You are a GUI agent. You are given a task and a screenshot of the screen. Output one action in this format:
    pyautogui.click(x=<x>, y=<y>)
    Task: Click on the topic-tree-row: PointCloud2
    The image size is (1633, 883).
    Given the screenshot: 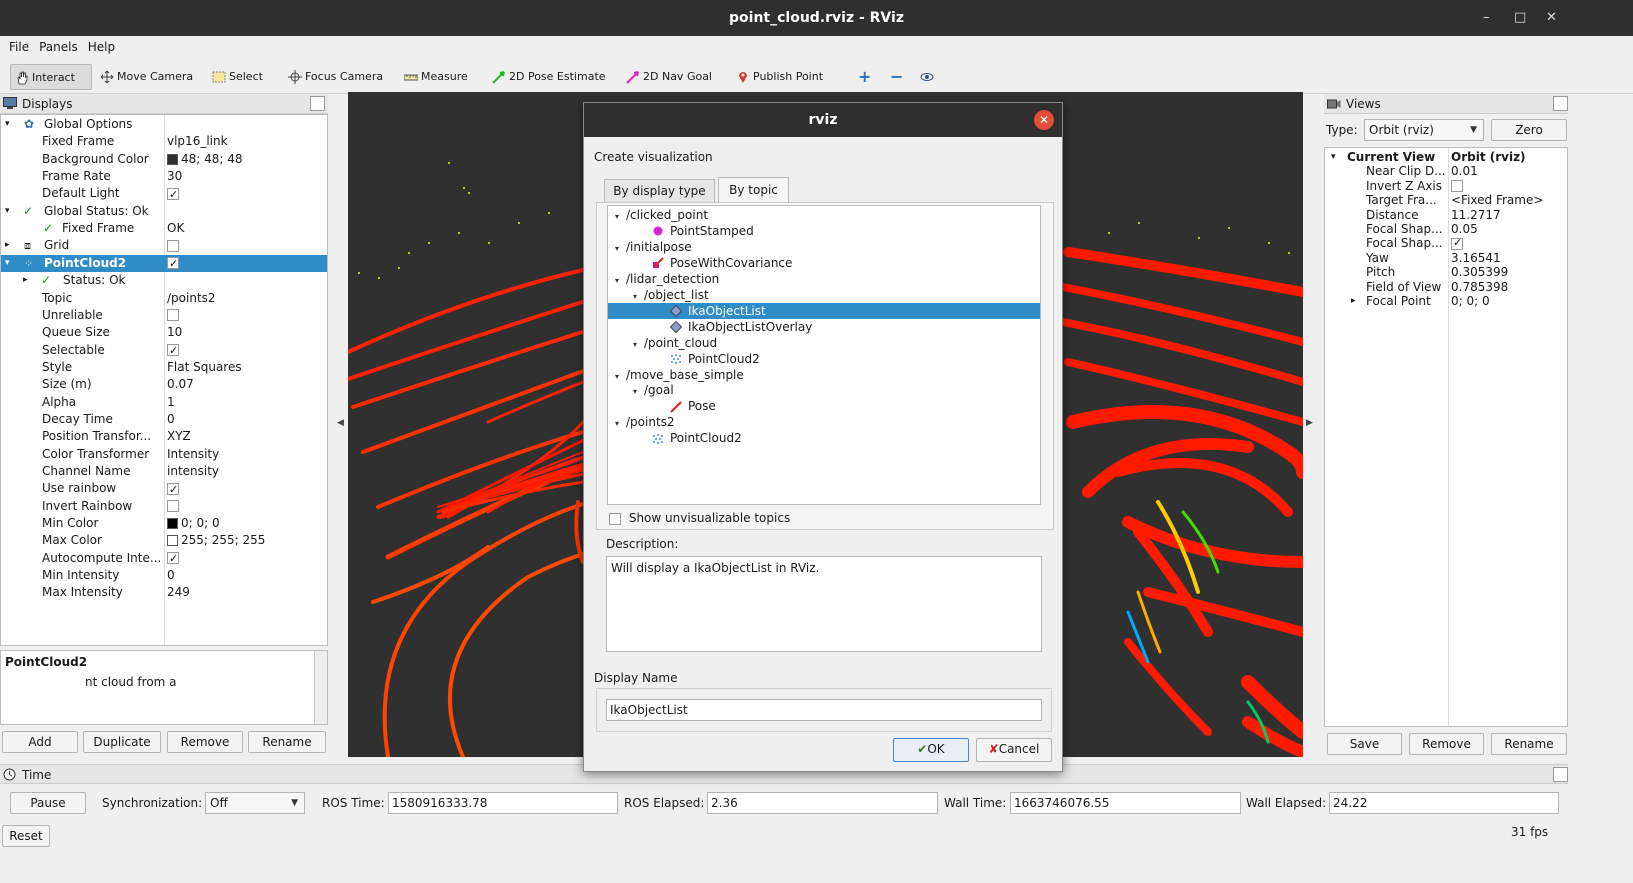 What is the action you would take?
    pyautogui.click(x=824, y=359)
    